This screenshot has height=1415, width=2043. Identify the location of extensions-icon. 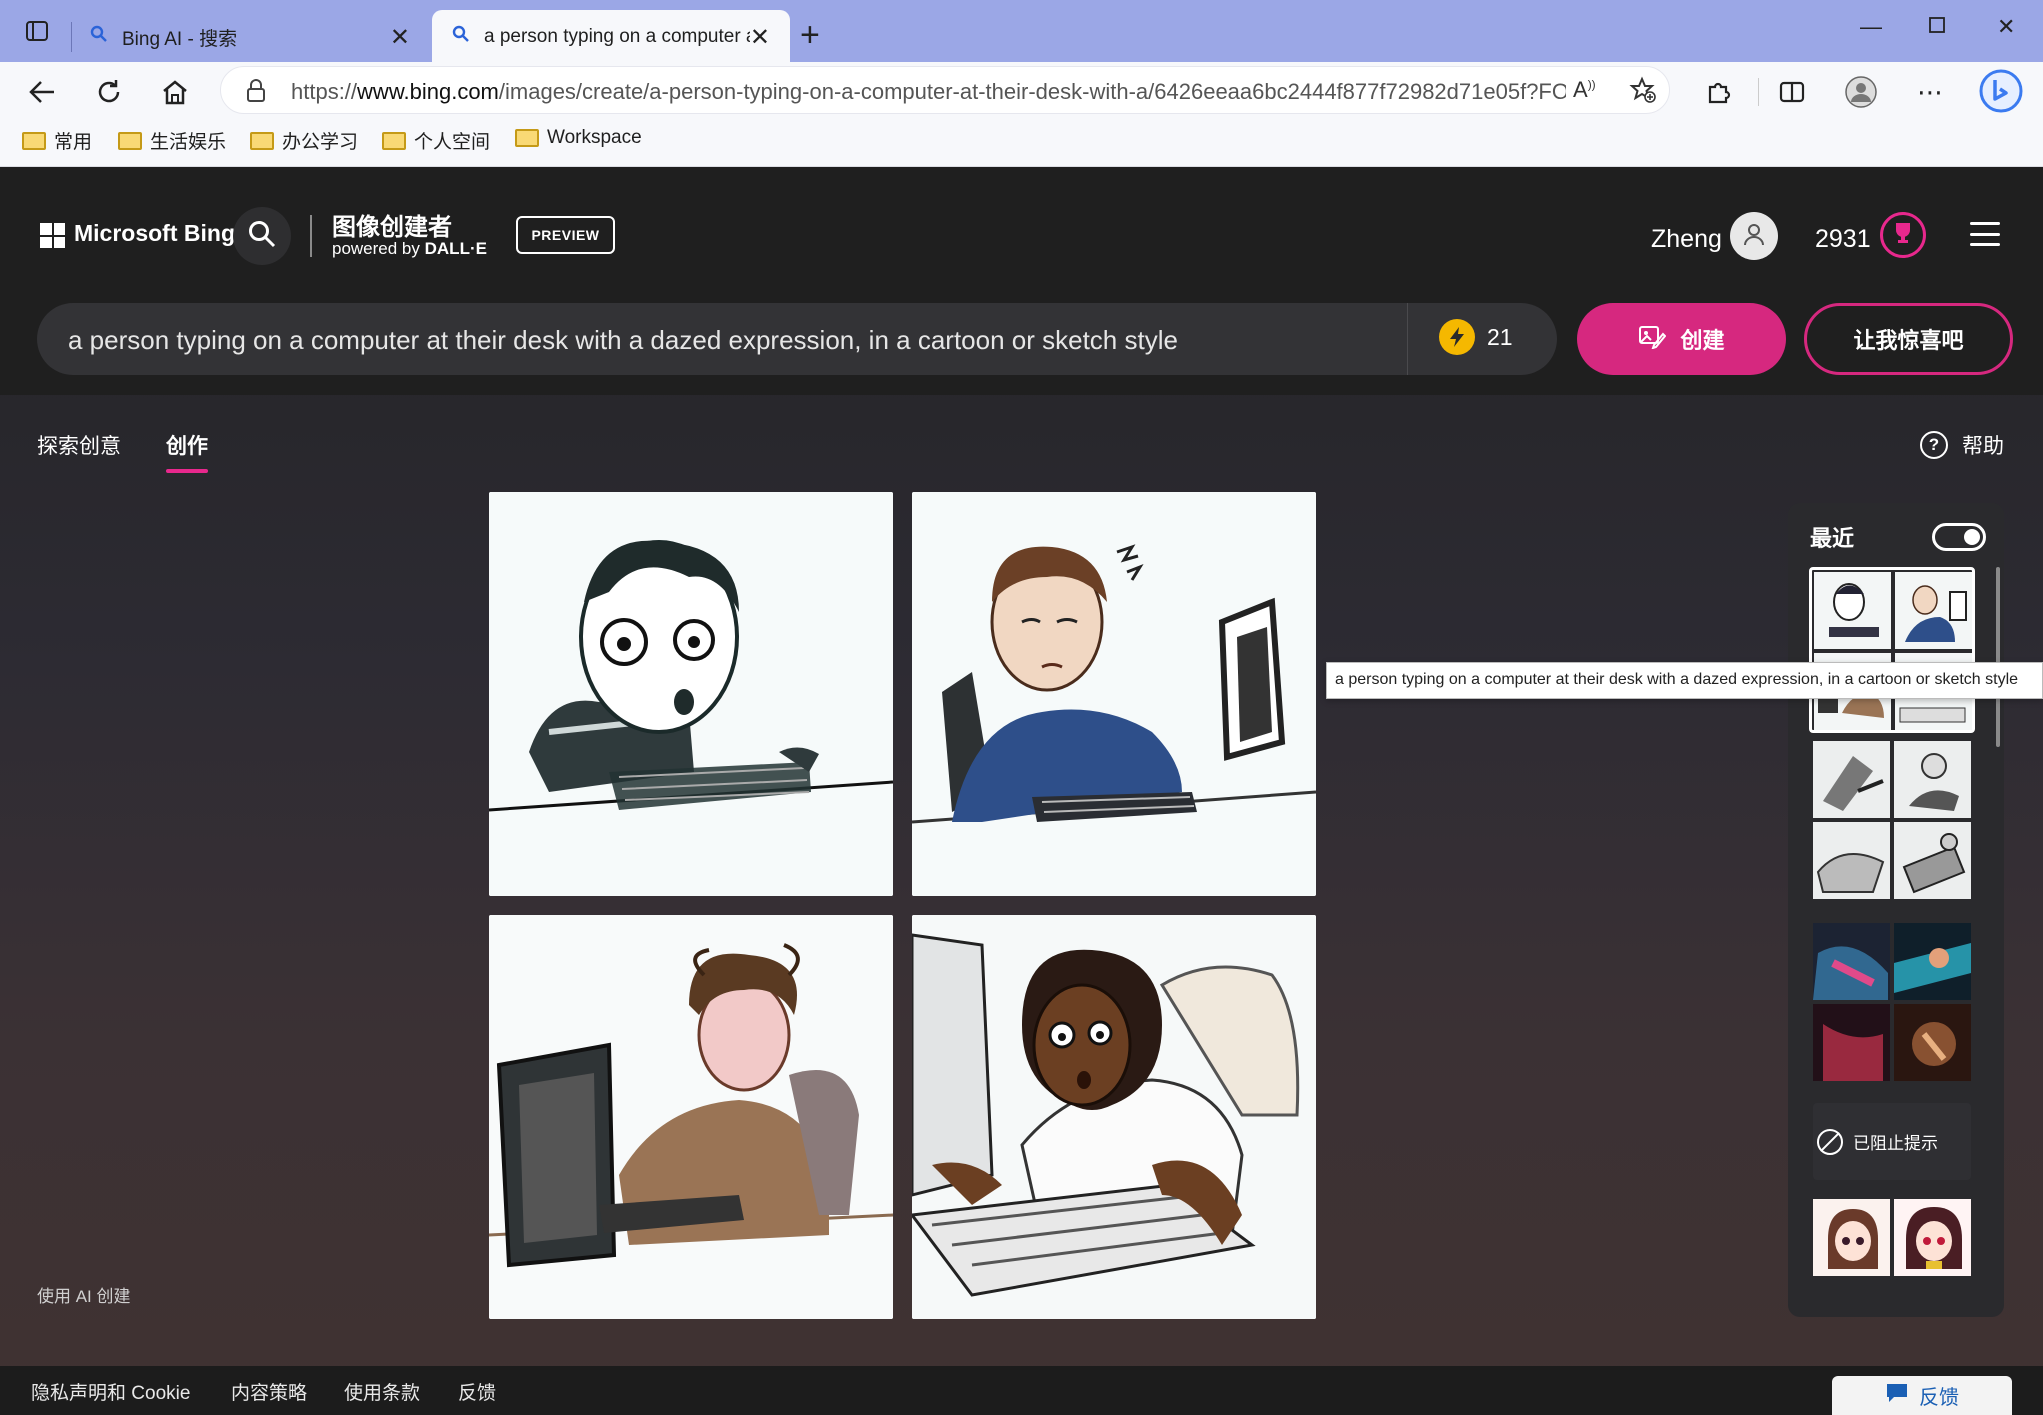
(1718, 92).